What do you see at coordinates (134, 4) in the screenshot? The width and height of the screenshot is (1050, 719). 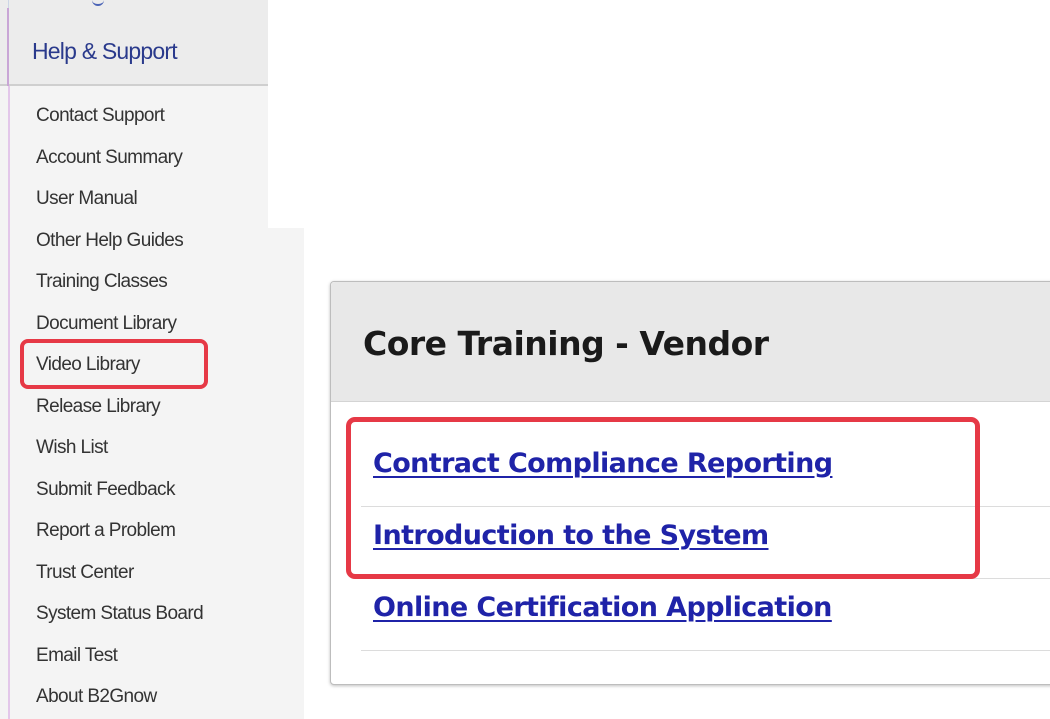 I see `menu-top-edge` at bounding box center [134, 4].